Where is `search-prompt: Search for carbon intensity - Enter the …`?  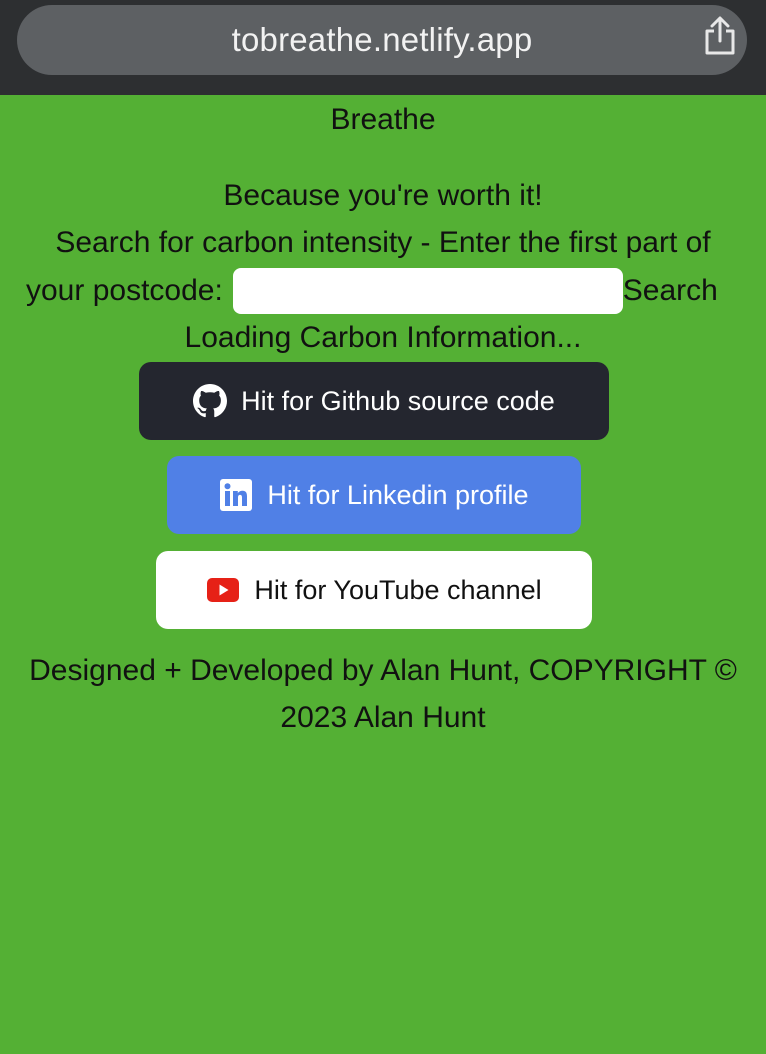
search-prompt: Search for carbon intensity - Enter the … is located at coordinates (383, 242).